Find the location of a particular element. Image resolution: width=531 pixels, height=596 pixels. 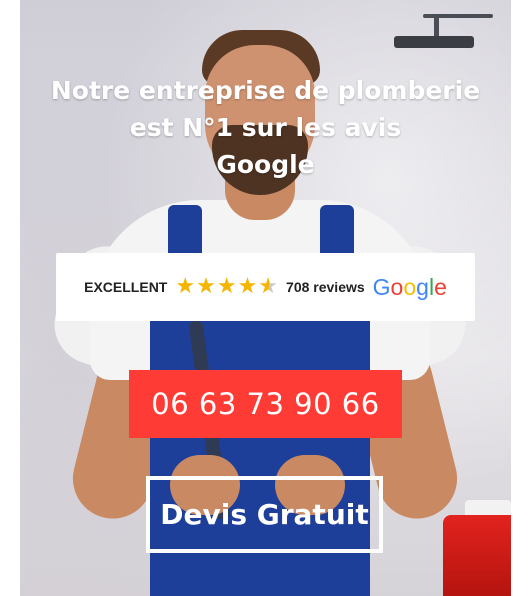

headline-line-2: est N°1 sur les avis is located at coordinates (265, 127).